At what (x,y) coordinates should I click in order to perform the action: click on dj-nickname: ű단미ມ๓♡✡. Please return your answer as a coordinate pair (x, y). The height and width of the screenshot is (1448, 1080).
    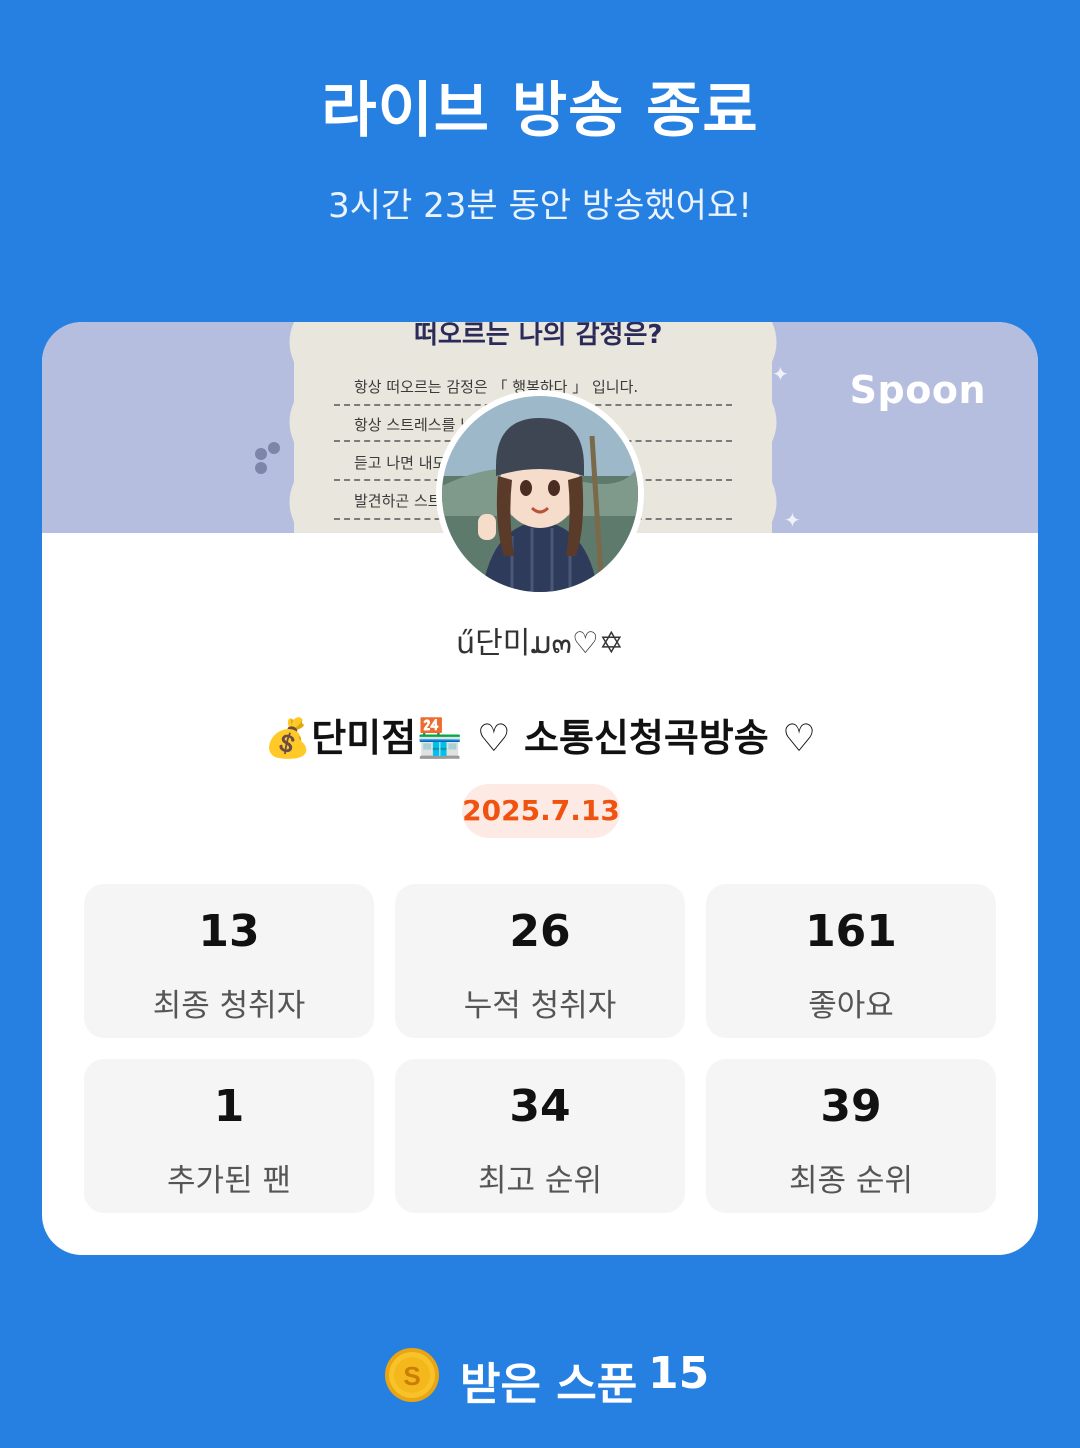
    Looking at the image, I should click on (540, 643).